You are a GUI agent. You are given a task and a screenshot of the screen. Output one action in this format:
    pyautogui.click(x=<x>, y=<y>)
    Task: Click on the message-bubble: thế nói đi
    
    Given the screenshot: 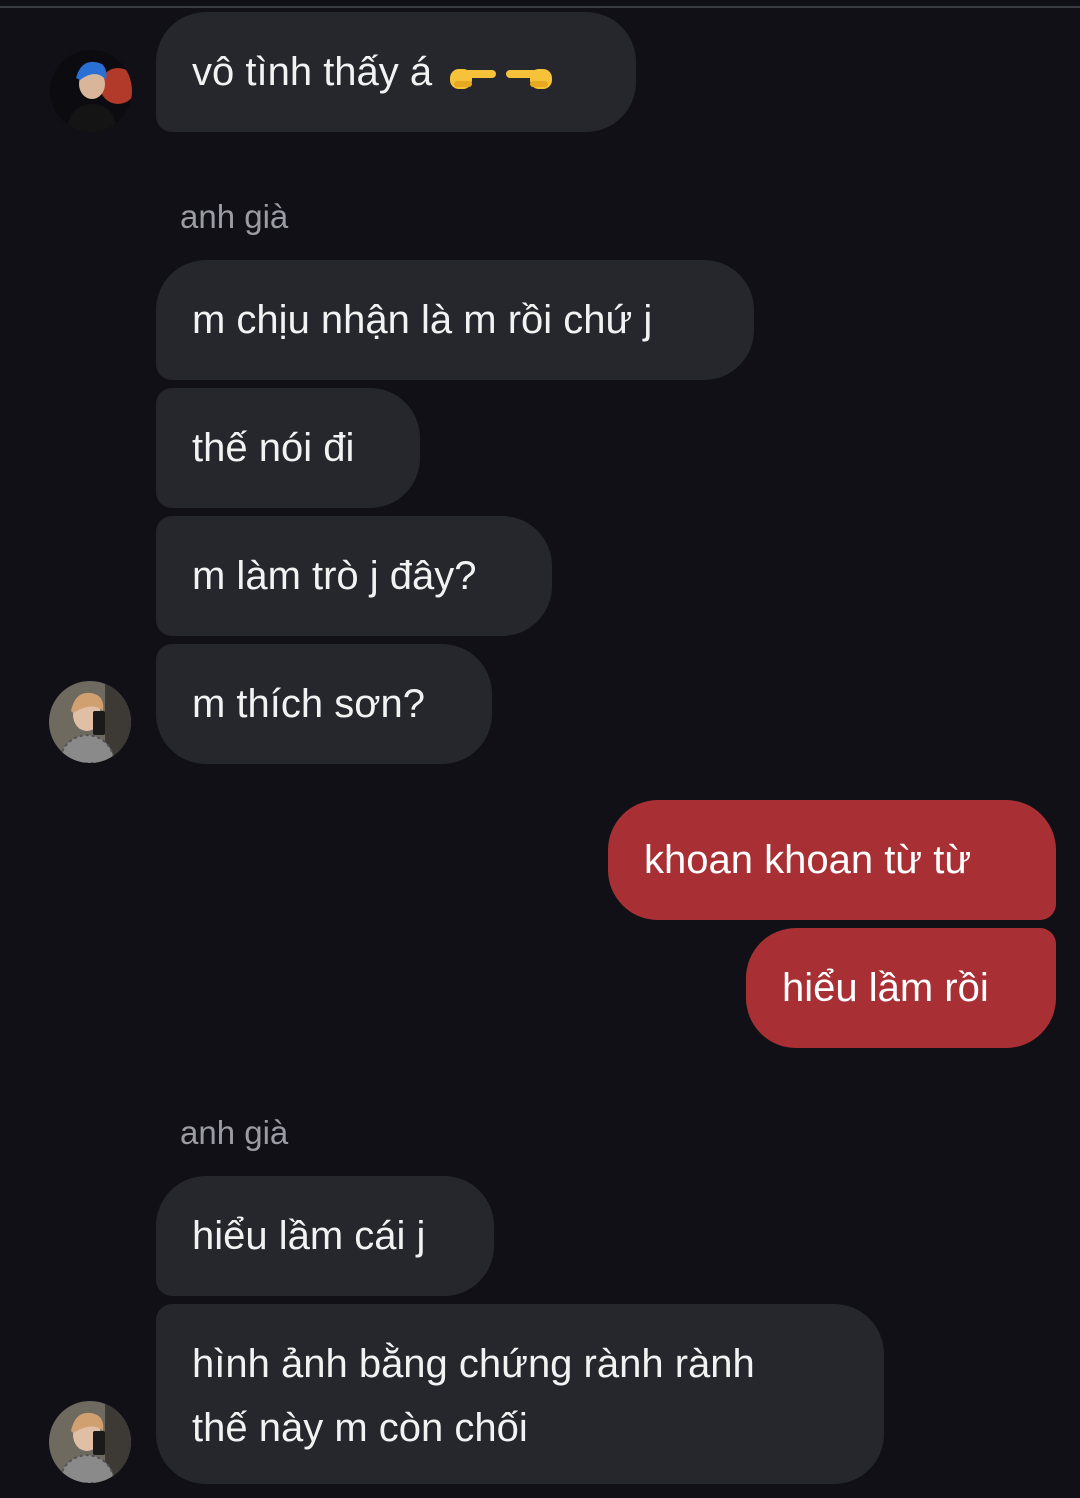 What is the action you would take?
    pyautogui.click(x=288, y=448)
    